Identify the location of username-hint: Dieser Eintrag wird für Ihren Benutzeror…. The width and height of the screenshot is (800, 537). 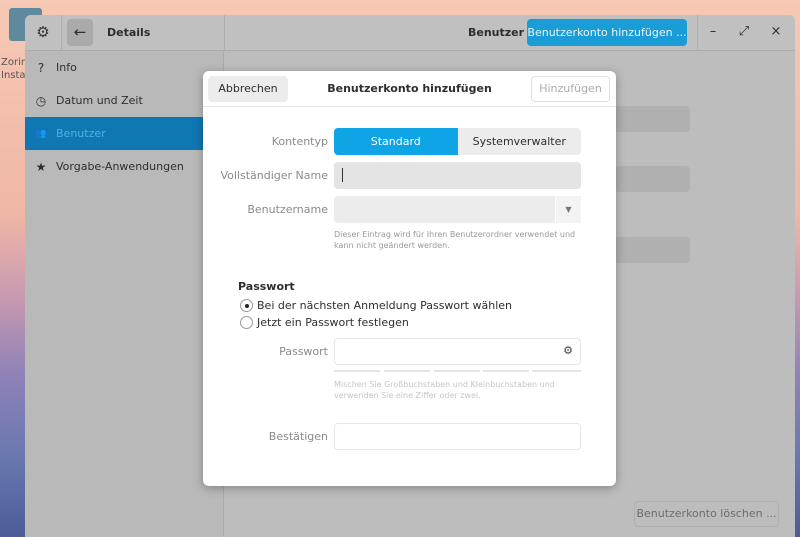
(455, 240).